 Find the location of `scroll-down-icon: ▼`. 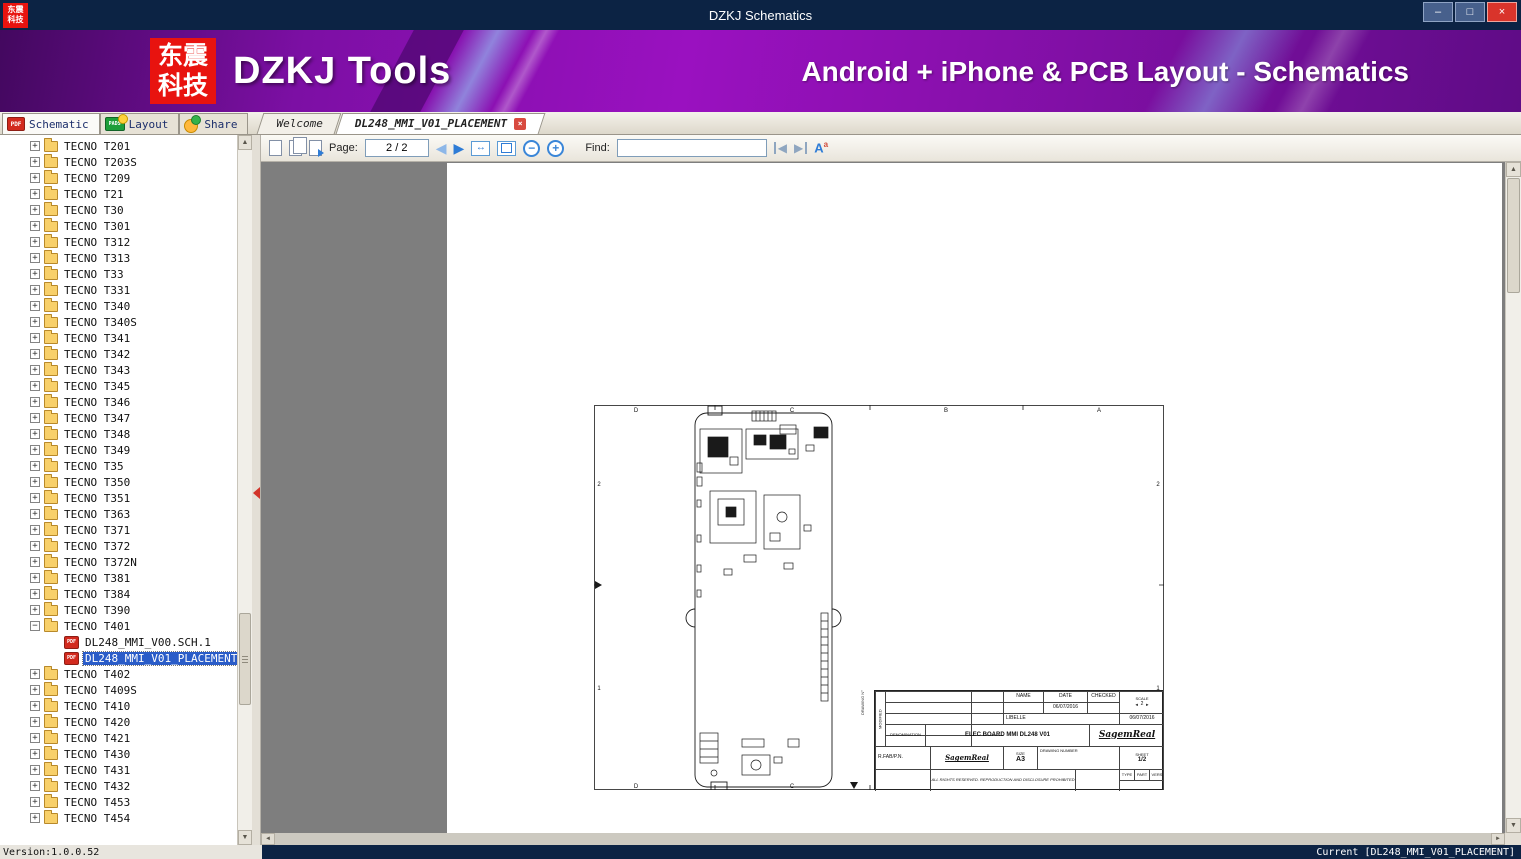

scroll-down-icon: ▼ is located at coordinates (1513, 825).